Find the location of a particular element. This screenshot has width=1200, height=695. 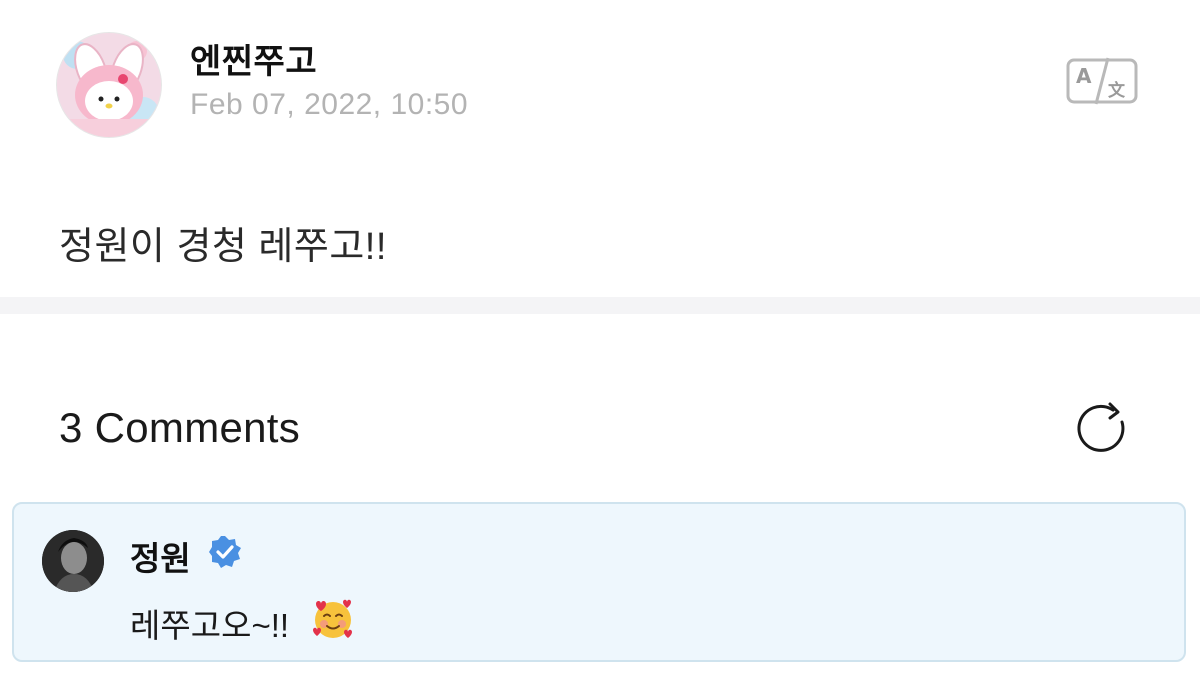

smiling-face-with-hearts-icon is located at coordinates (333, 619).